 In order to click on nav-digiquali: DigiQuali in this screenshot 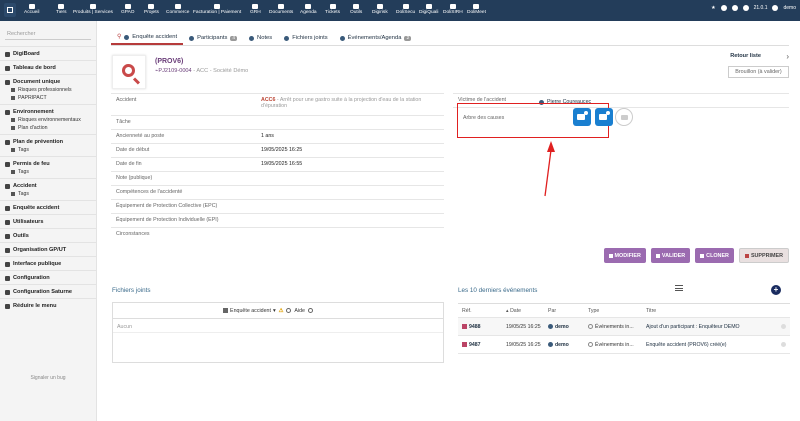, I will do `click(428, 9)`.